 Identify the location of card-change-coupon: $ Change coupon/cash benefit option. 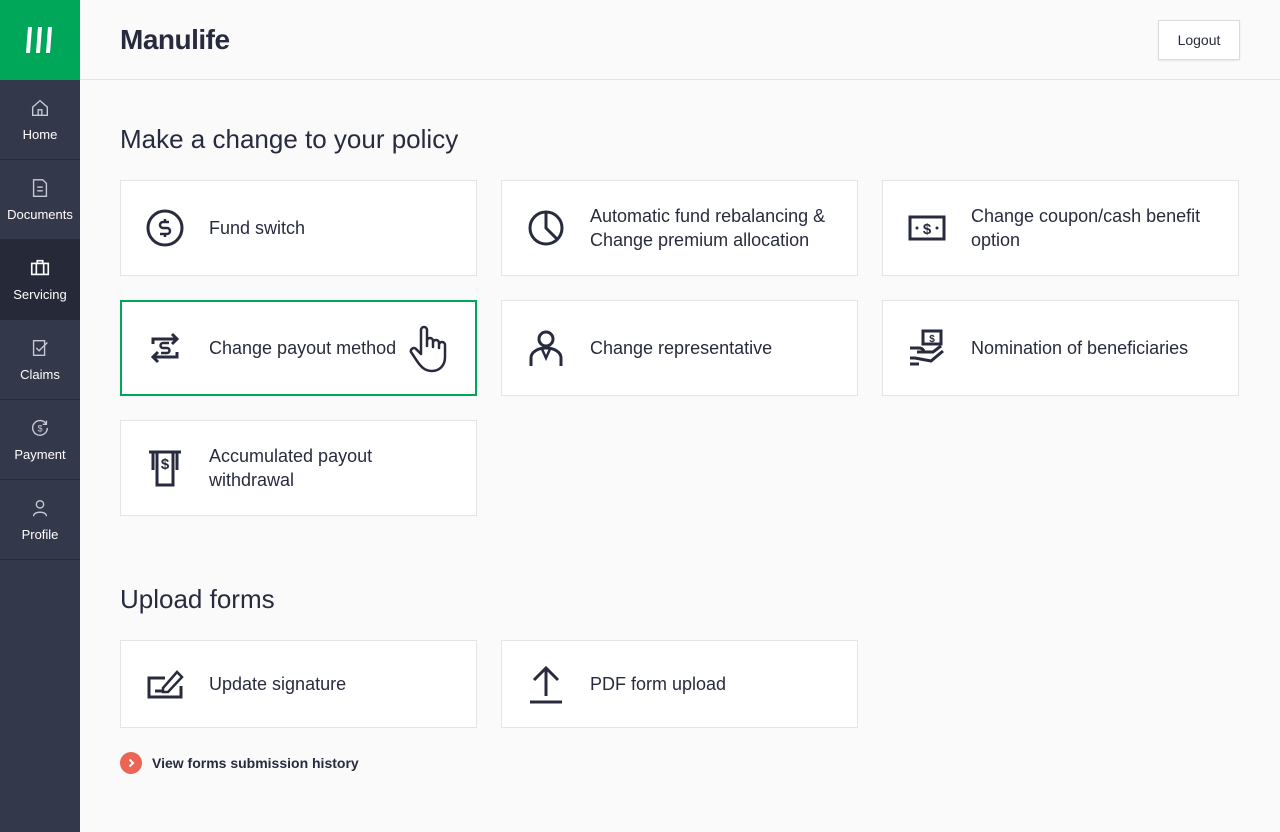
(1060, 228).